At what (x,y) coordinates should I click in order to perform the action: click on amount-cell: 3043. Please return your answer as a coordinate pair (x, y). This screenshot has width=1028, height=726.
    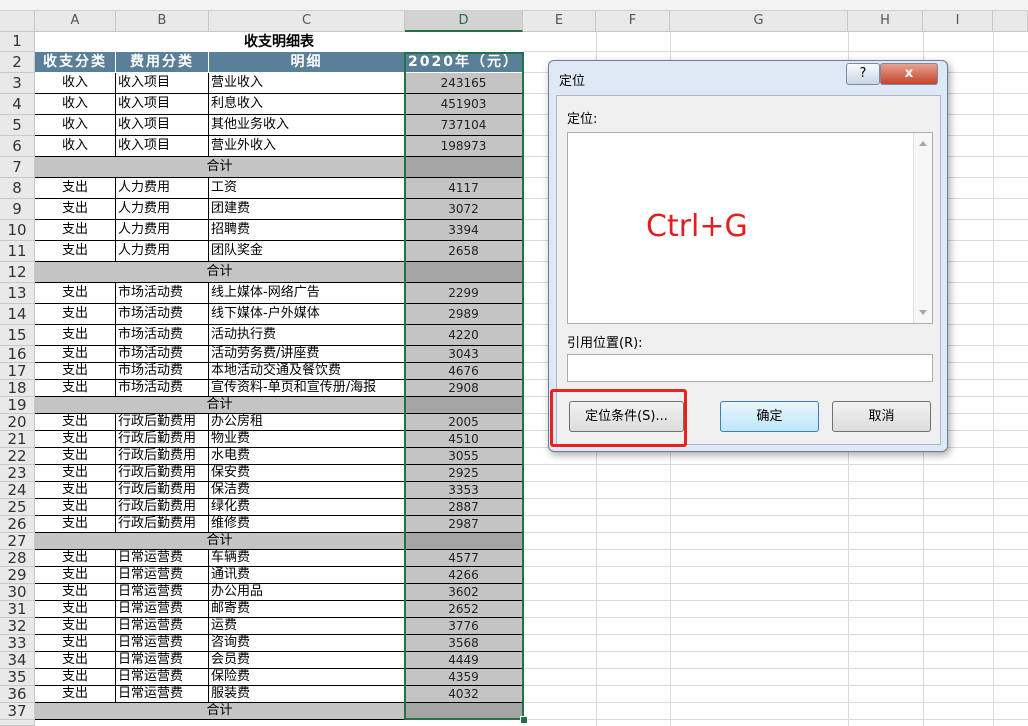
    Looking at the image, I should click on (464, 354).